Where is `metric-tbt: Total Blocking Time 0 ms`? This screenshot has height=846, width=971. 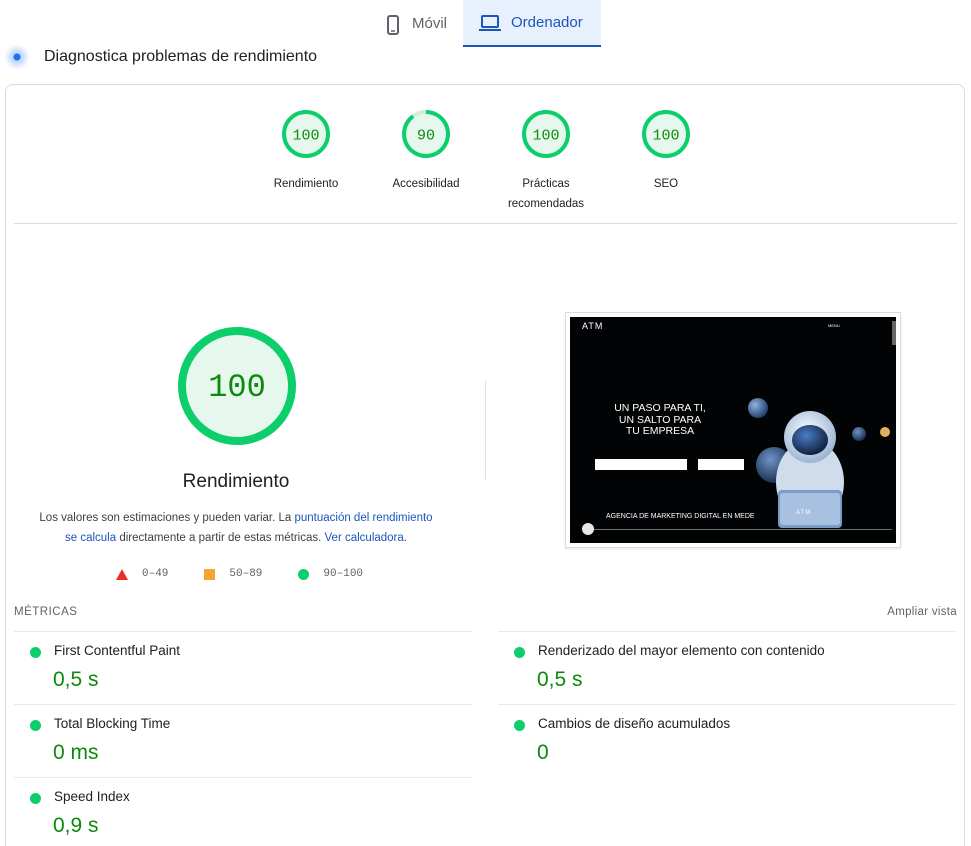 metric-tbt: Total Blocking Time 0 ms is located at coordinates (243, 740).